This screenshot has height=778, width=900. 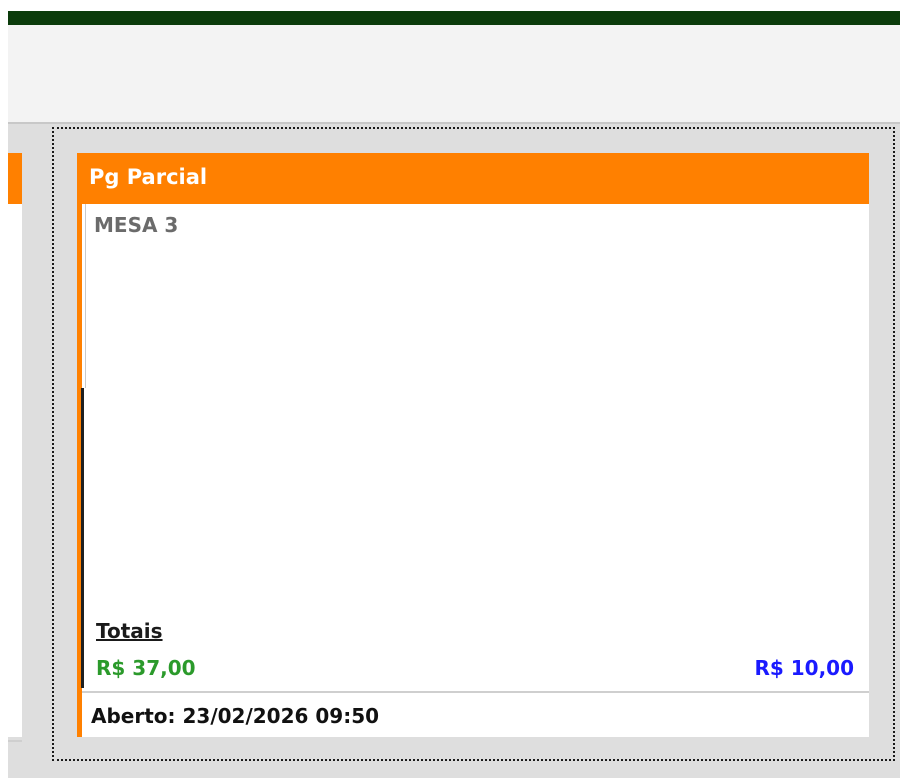 I want to click on card-header: Pg Parcial, so click(x=473, y=178).